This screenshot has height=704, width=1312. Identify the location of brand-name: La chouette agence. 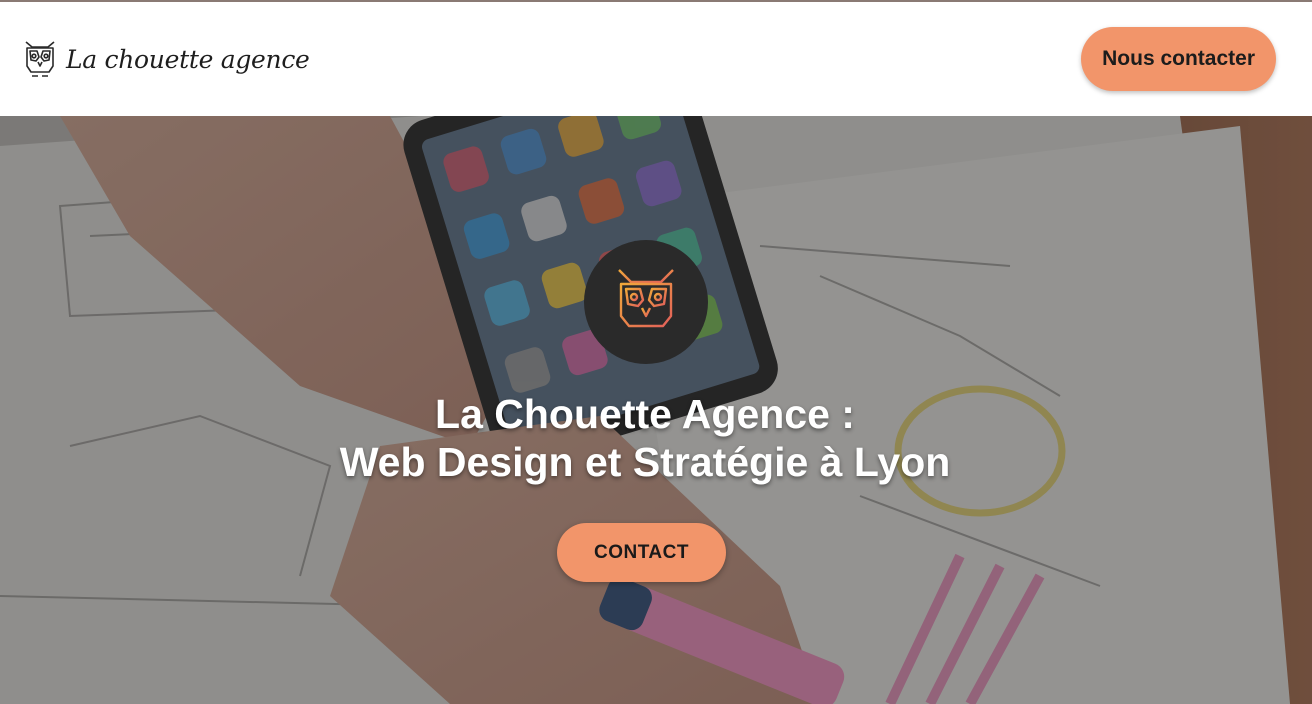
(188, 59).